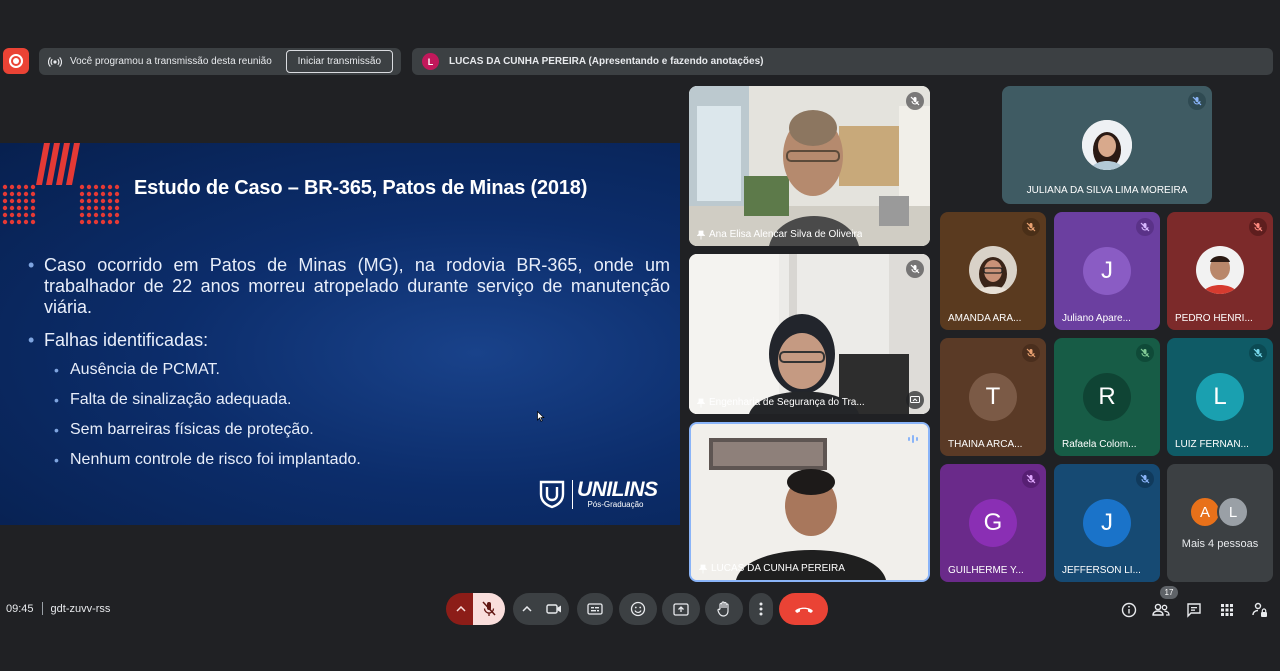 This screenshot has height=671, width=1280. Describe the element at coordinates (779, 234) in the screenshot. I see `participant-name: Ana Elisa Alencar Silva de Oliveira` at that location.